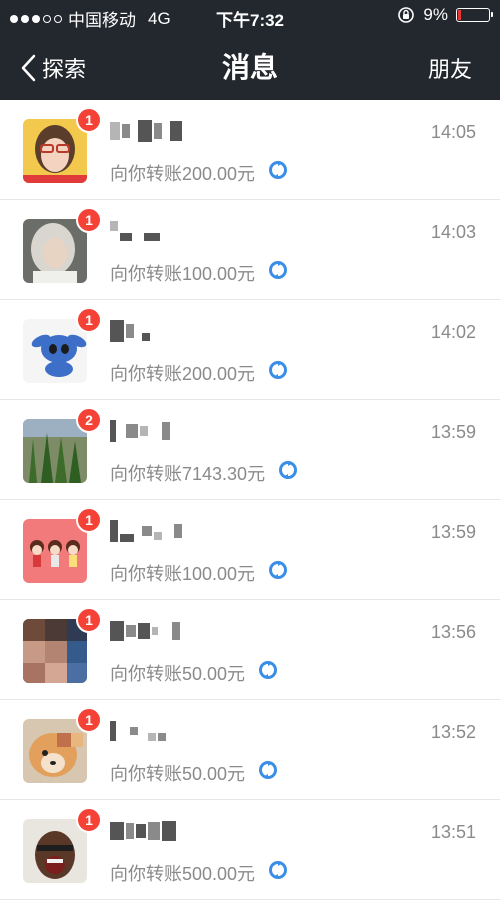 This screenshot has width=500, height=900. What do you see at coordinates (474, 15) in the screenshot?
I see `battery-icon` at bounding box center [474, 15].